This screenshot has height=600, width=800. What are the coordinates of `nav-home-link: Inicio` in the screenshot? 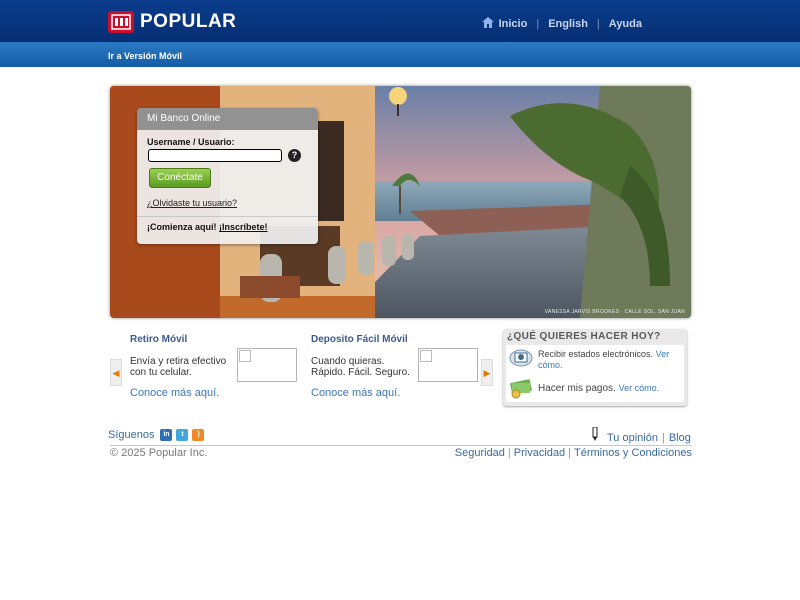 It's located at (513, 24).